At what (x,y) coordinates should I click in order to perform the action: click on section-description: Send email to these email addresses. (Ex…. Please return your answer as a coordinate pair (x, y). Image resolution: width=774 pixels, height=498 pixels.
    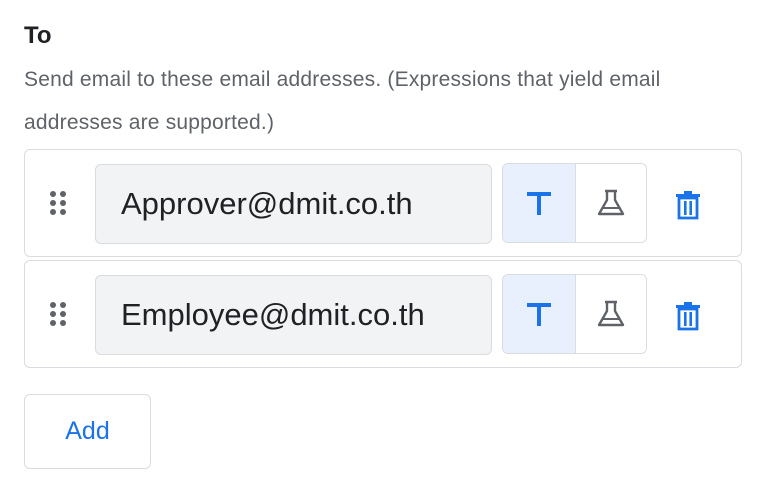
    Looking at the image, I should click on (342, 101).